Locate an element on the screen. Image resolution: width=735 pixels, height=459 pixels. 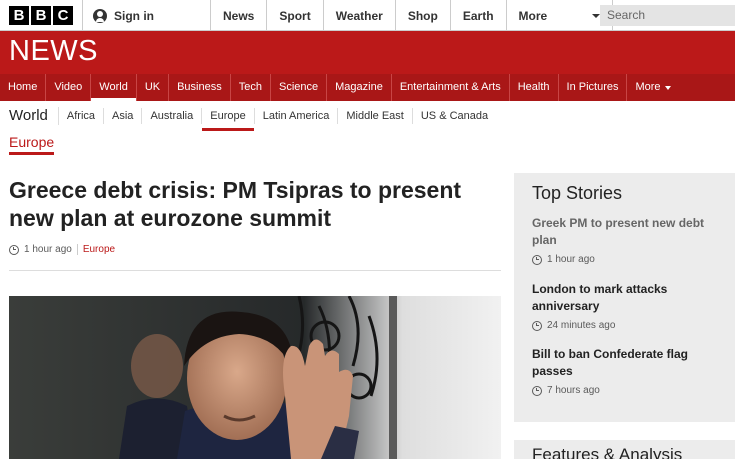
section-nav-uk: UK is located at coordinates (153, 87).